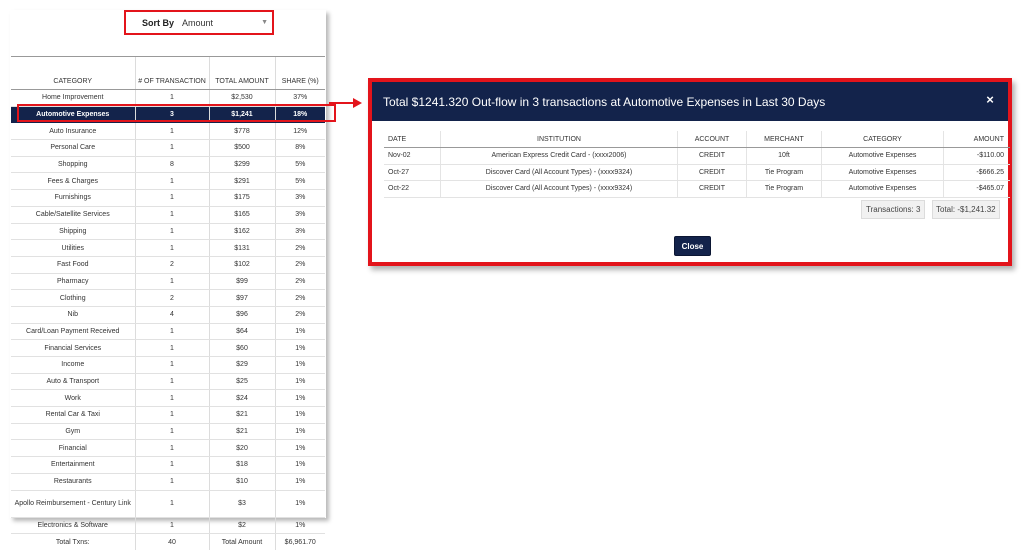  Describe the element at coordinates (241, 181) in the screenshot. I see `amount-cell: $291` at that location.